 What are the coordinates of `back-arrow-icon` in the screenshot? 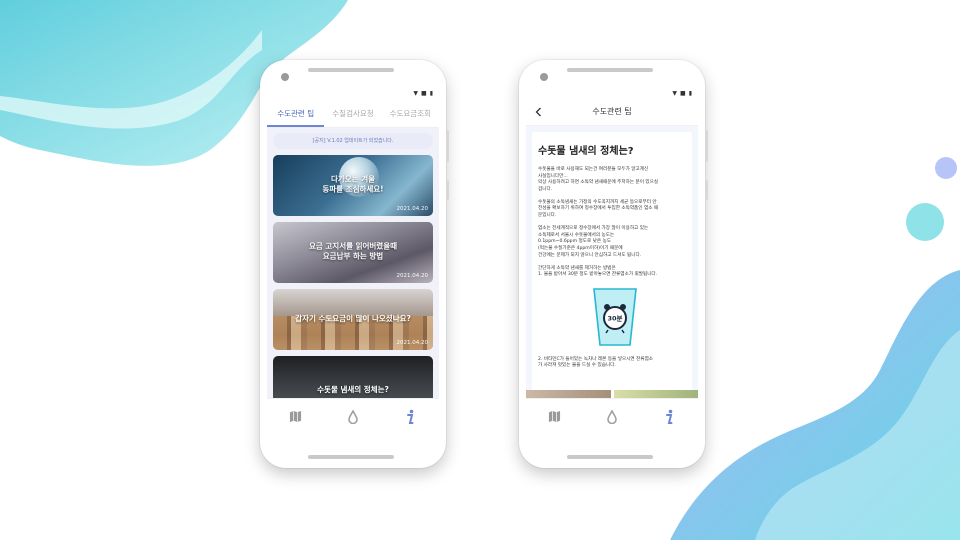 It's located at (539, 111).